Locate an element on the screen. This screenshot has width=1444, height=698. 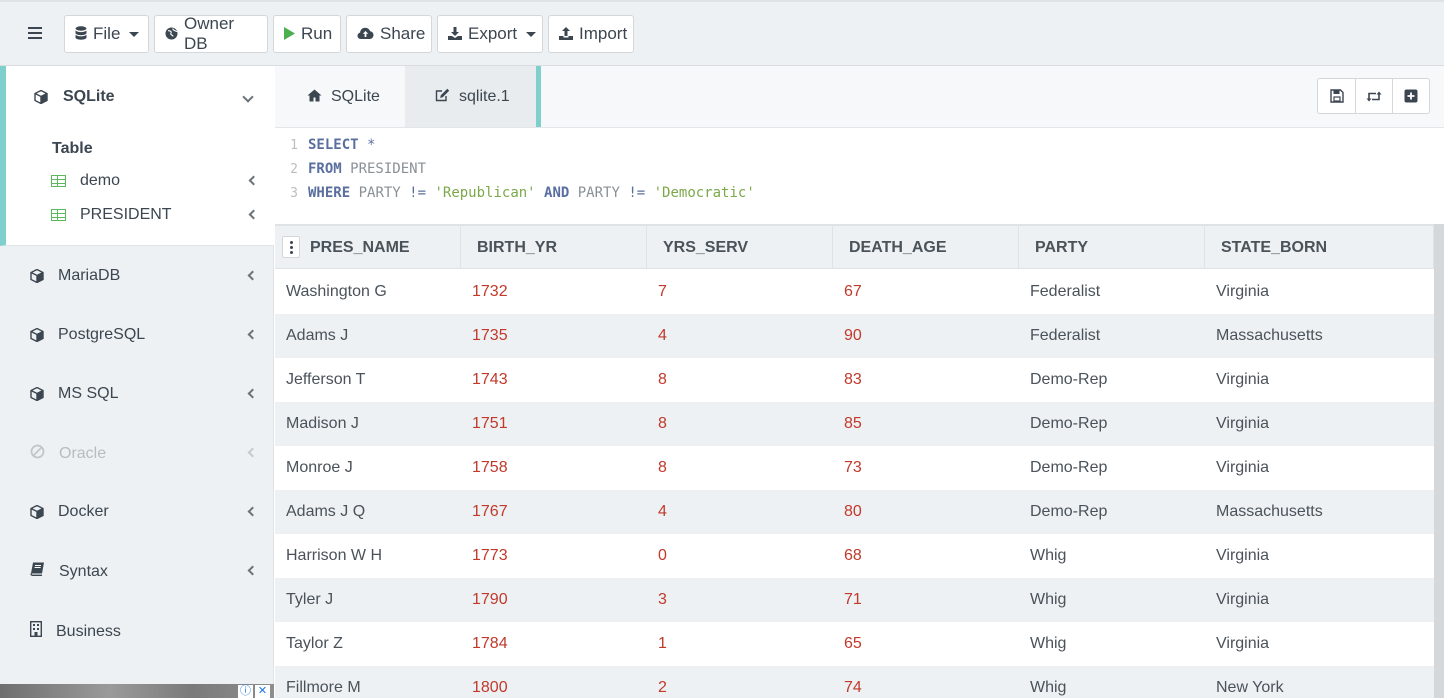
sidebar-item-syntax: Syntax is located at coordinates (145, 571).